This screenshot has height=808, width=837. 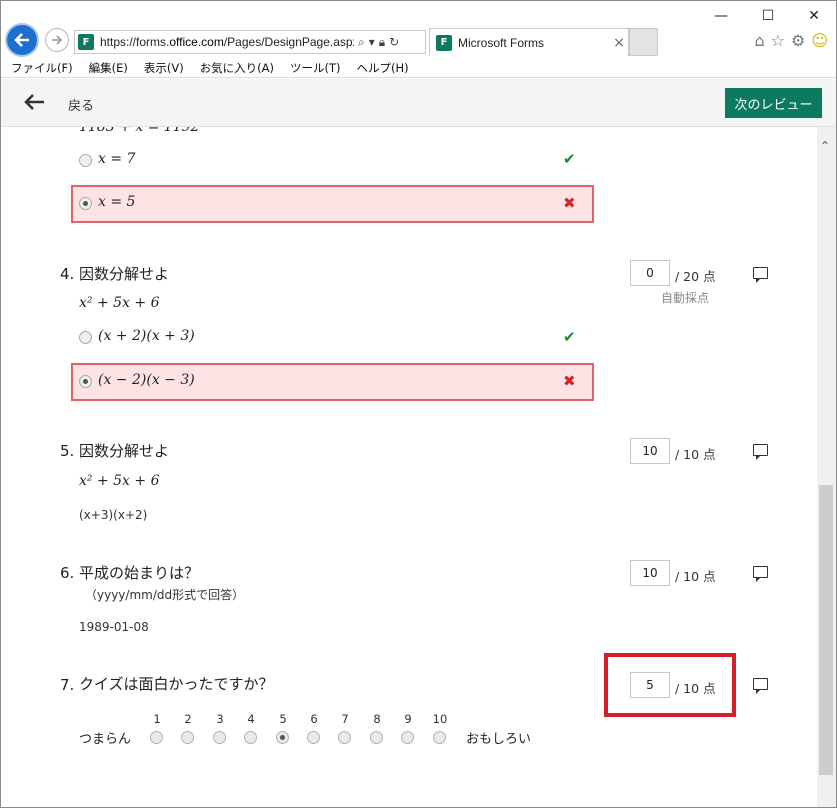 I want to click on q6-max-score: / 10 点, so click(x=695, y=576).